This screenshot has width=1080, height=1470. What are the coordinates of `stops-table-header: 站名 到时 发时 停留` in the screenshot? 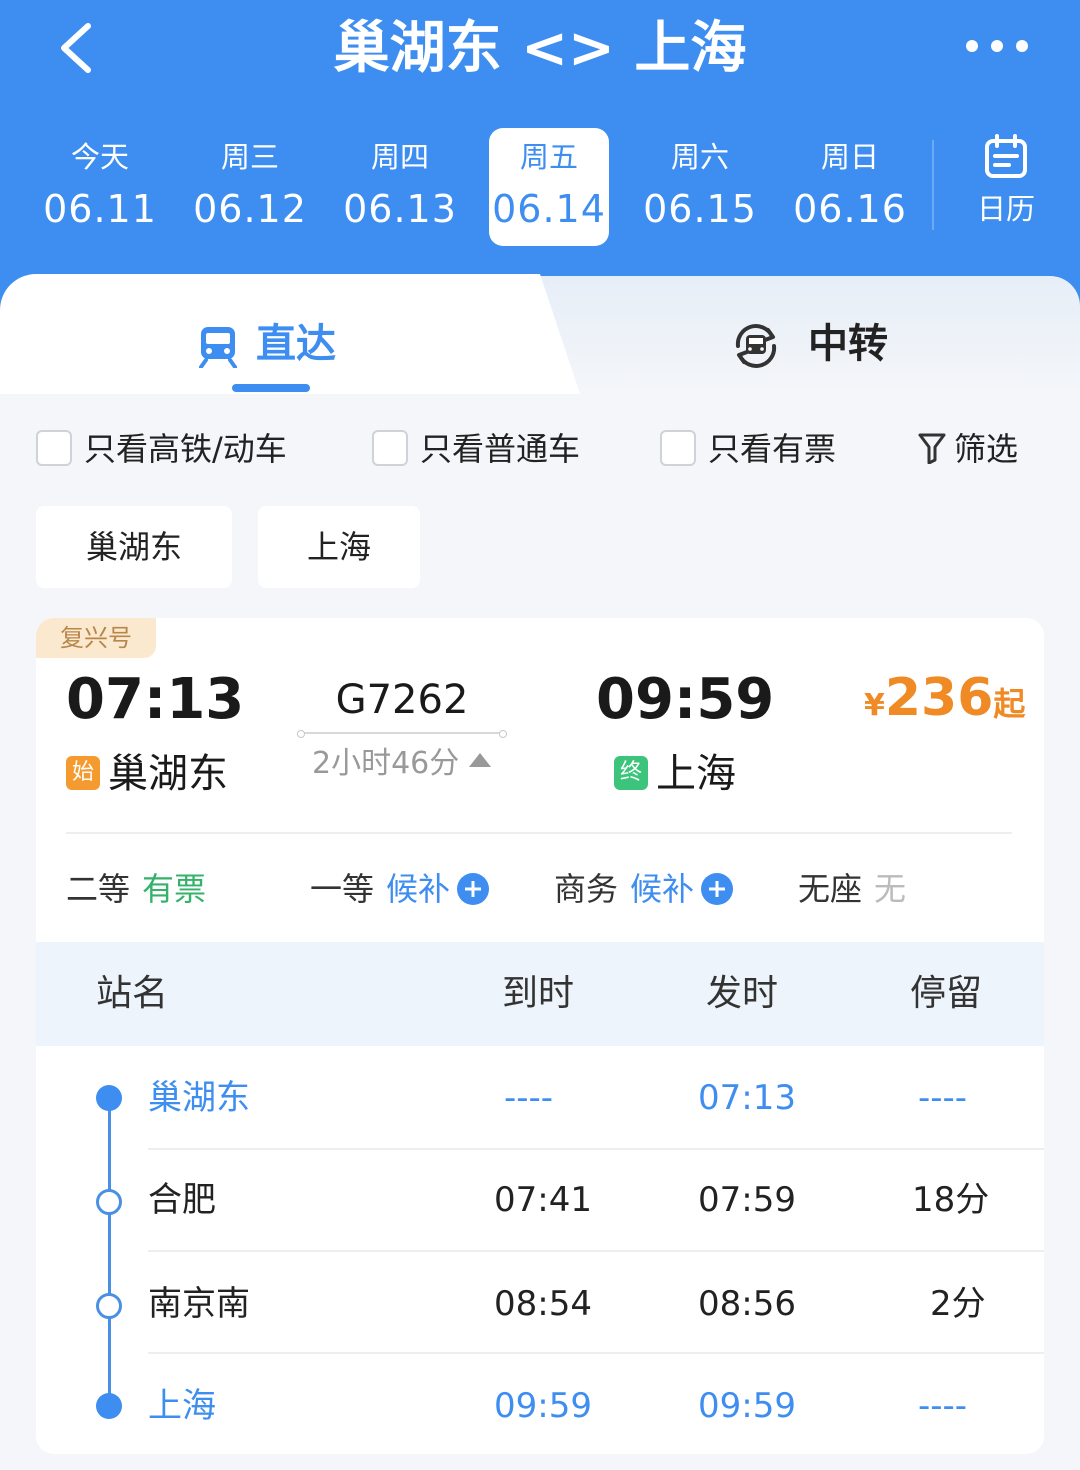 It's located at (540, 994).